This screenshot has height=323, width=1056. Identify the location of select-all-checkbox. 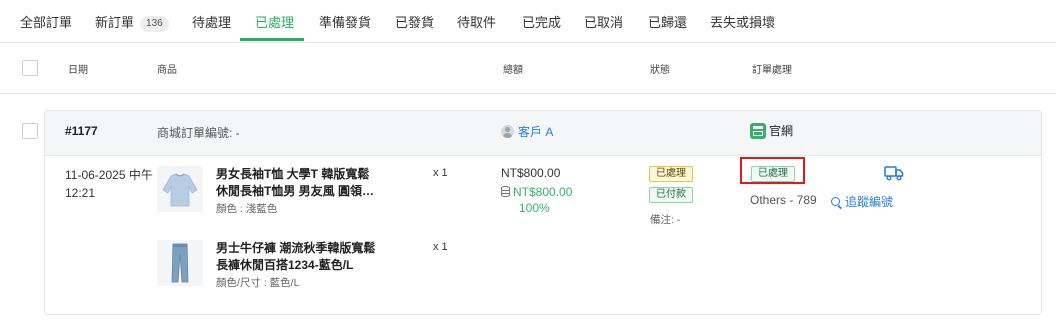
(30, 68).